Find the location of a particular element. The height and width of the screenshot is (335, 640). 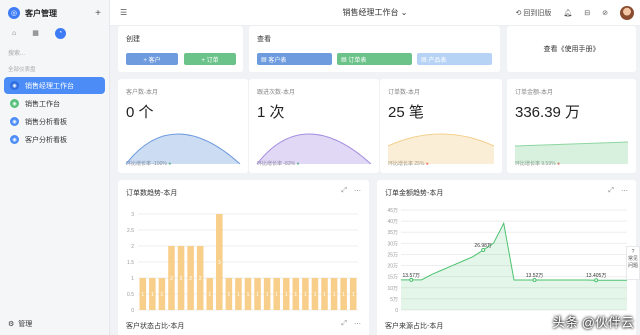

create-title: 创建 is located at coordinates (133, 39).